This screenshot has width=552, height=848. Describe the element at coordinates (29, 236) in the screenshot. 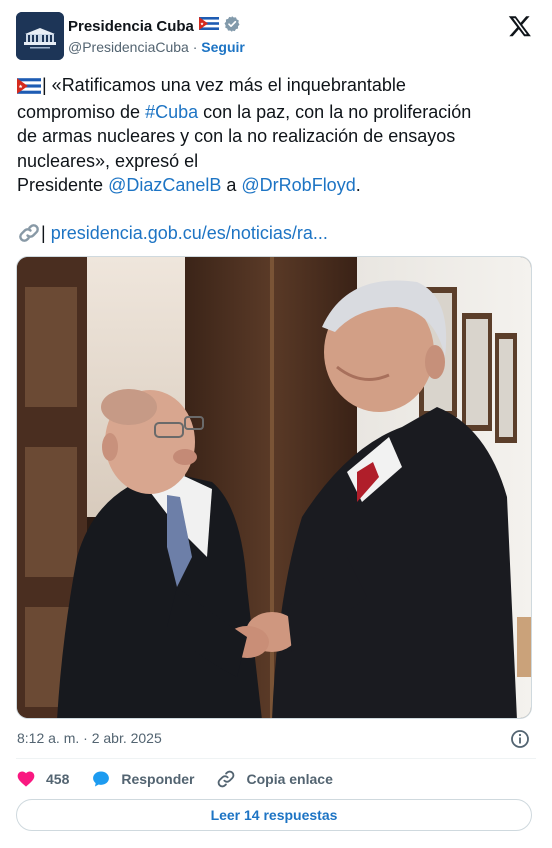

I see `link-icon` at that location.